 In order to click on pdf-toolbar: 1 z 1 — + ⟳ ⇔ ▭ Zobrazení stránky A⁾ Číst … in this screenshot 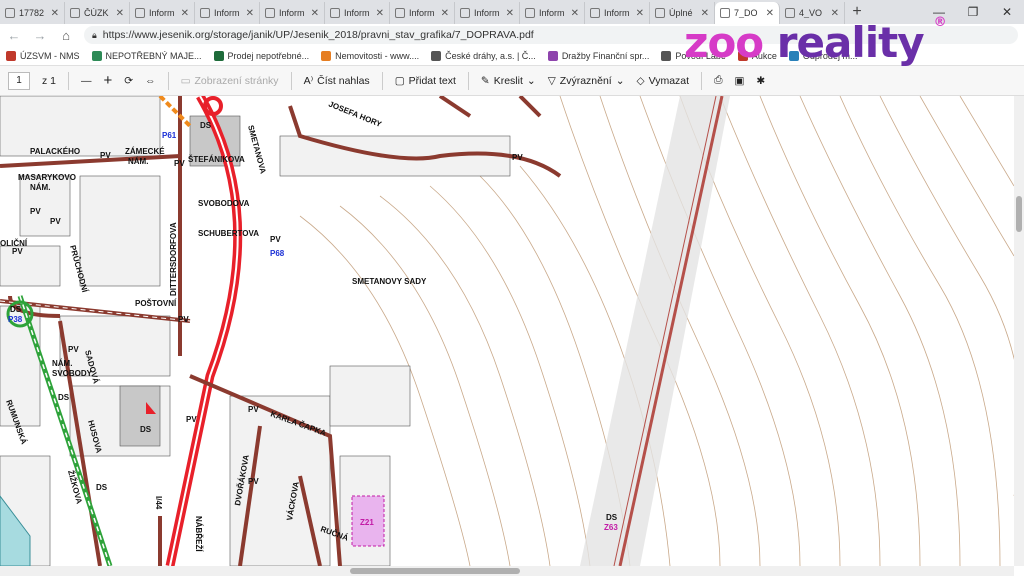, I will do `click(512, 81)`.